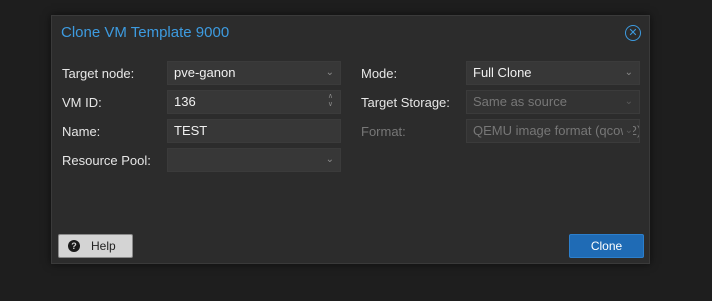 The width and height of the screenshot is (712, 301). What do you see at coordinates (254, 160) in the screenshot?
I see `resource-pool-select: ⌄` at bounding box center [254, 160].